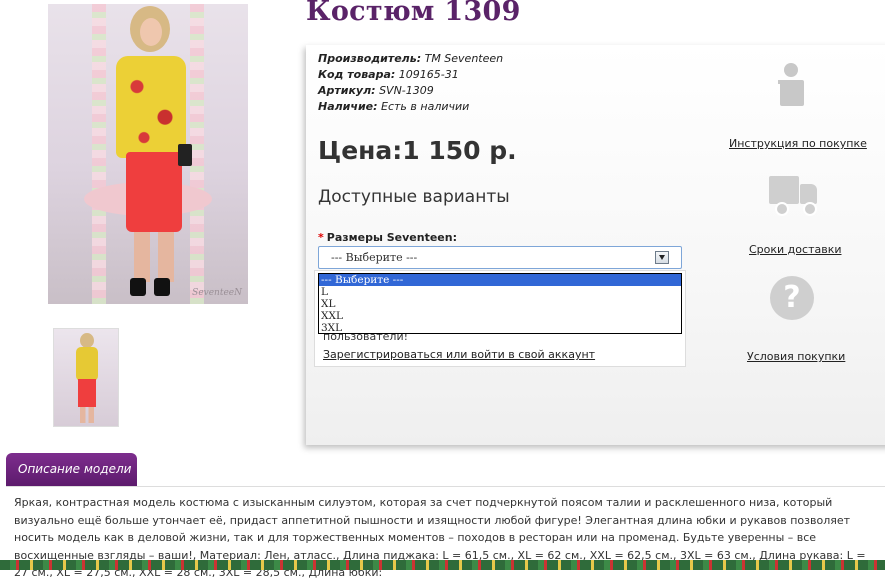 Image resolution: width=885 pixels, height=582 pixels. I want to click on meta-value: 109165-31, so click(428, 74).